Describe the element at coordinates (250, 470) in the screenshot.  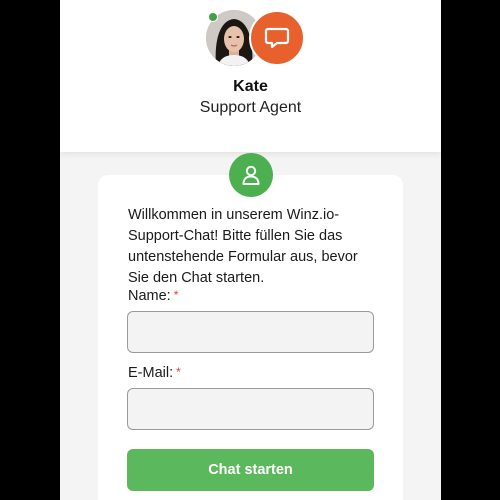
I see `start-chat-button: Chat starten` at that location.